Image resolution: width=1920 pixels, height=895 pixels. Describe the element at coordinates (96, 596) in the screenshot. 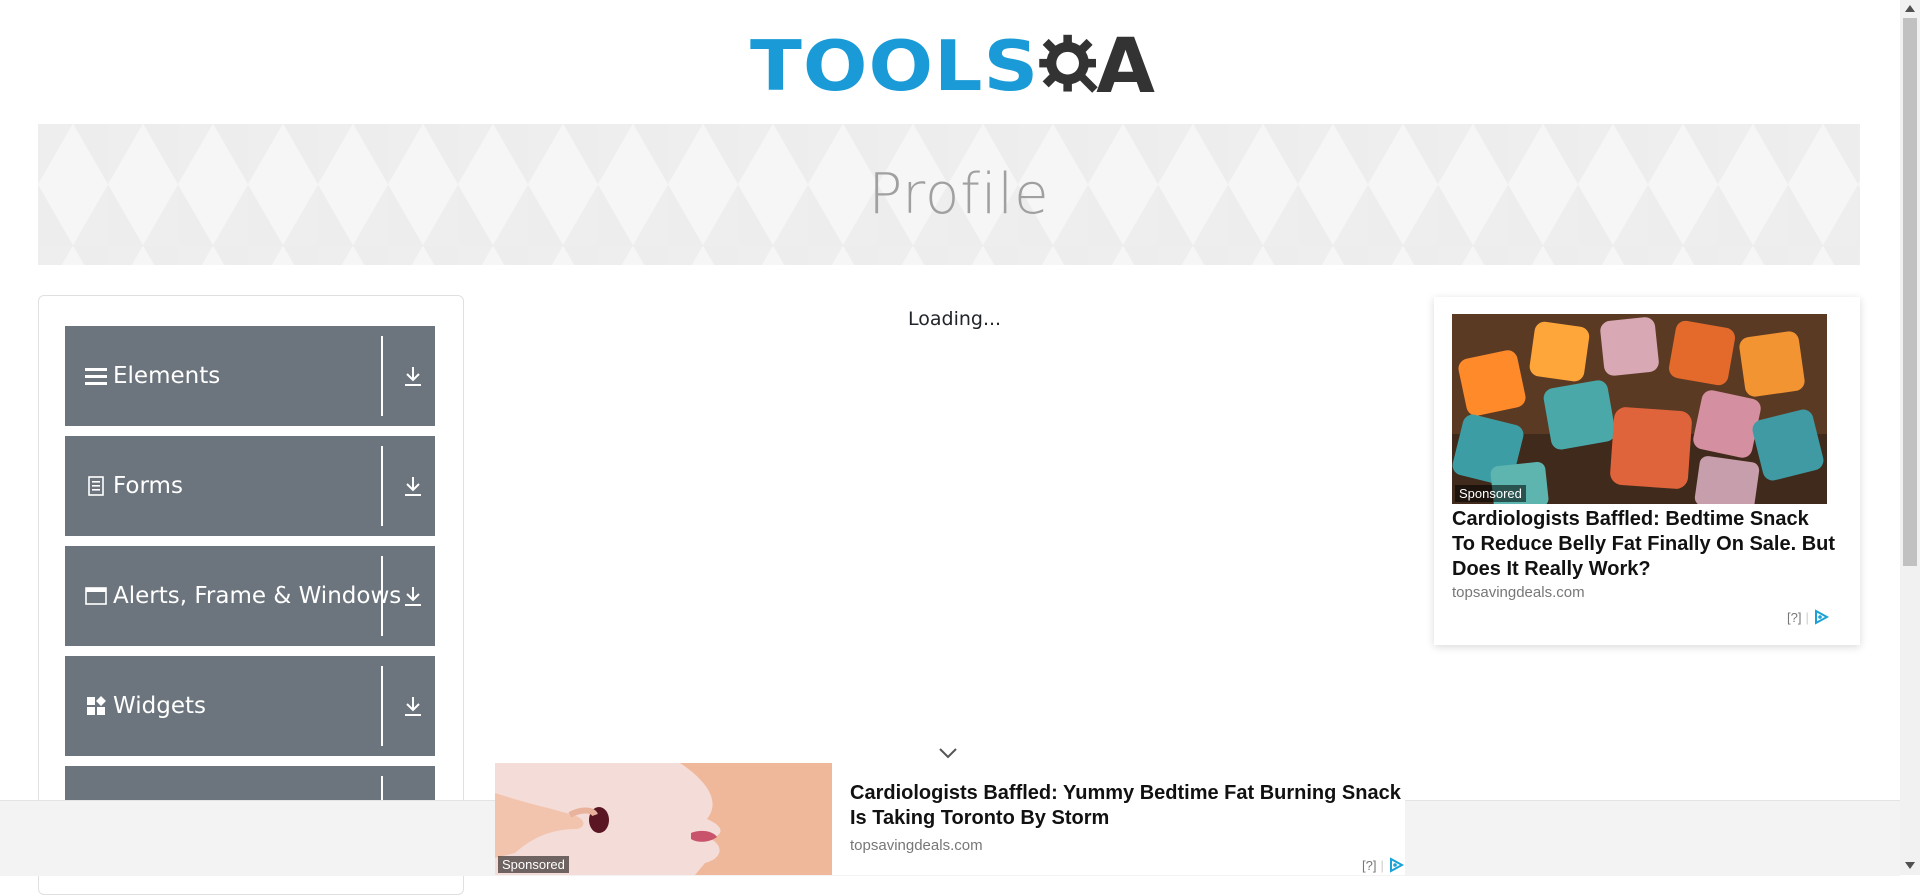

I see `window-icon` at that location.